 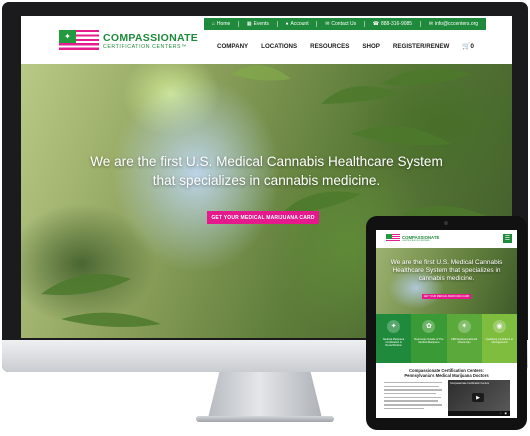 What do you see at coordinates (507, 238) in the screenshot?
I see `hamburger-menu-icon: ☰` at bounding box center [507, 238].